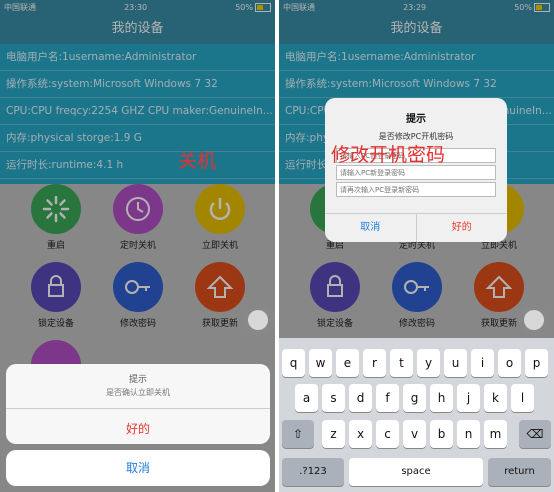  Describe the element at coordinates (414, 434) in the screenshot. I see `key-v: v` at that location.